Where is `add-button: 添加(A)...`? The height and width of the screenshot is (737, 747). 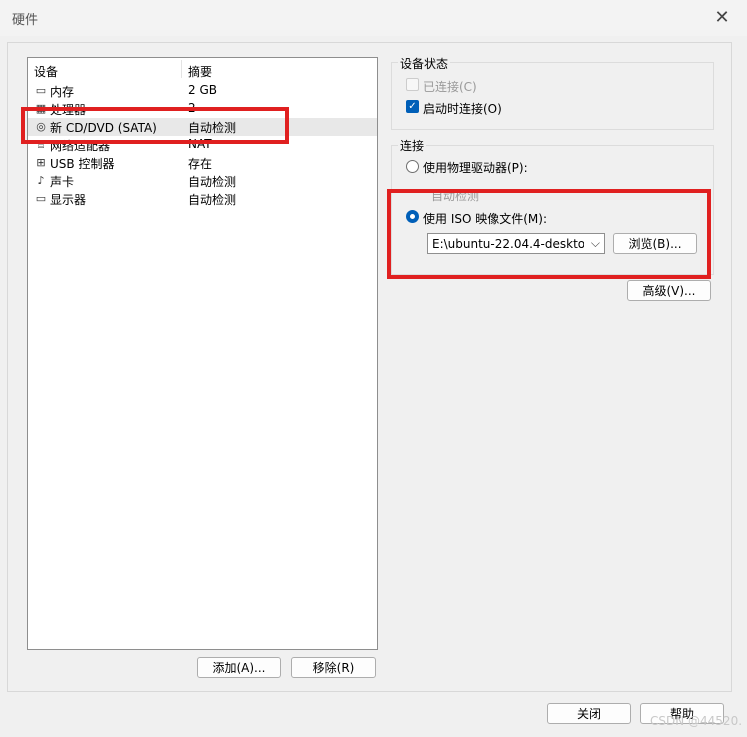 add-button: 添加(A)... is located at coordinates (239, 667).